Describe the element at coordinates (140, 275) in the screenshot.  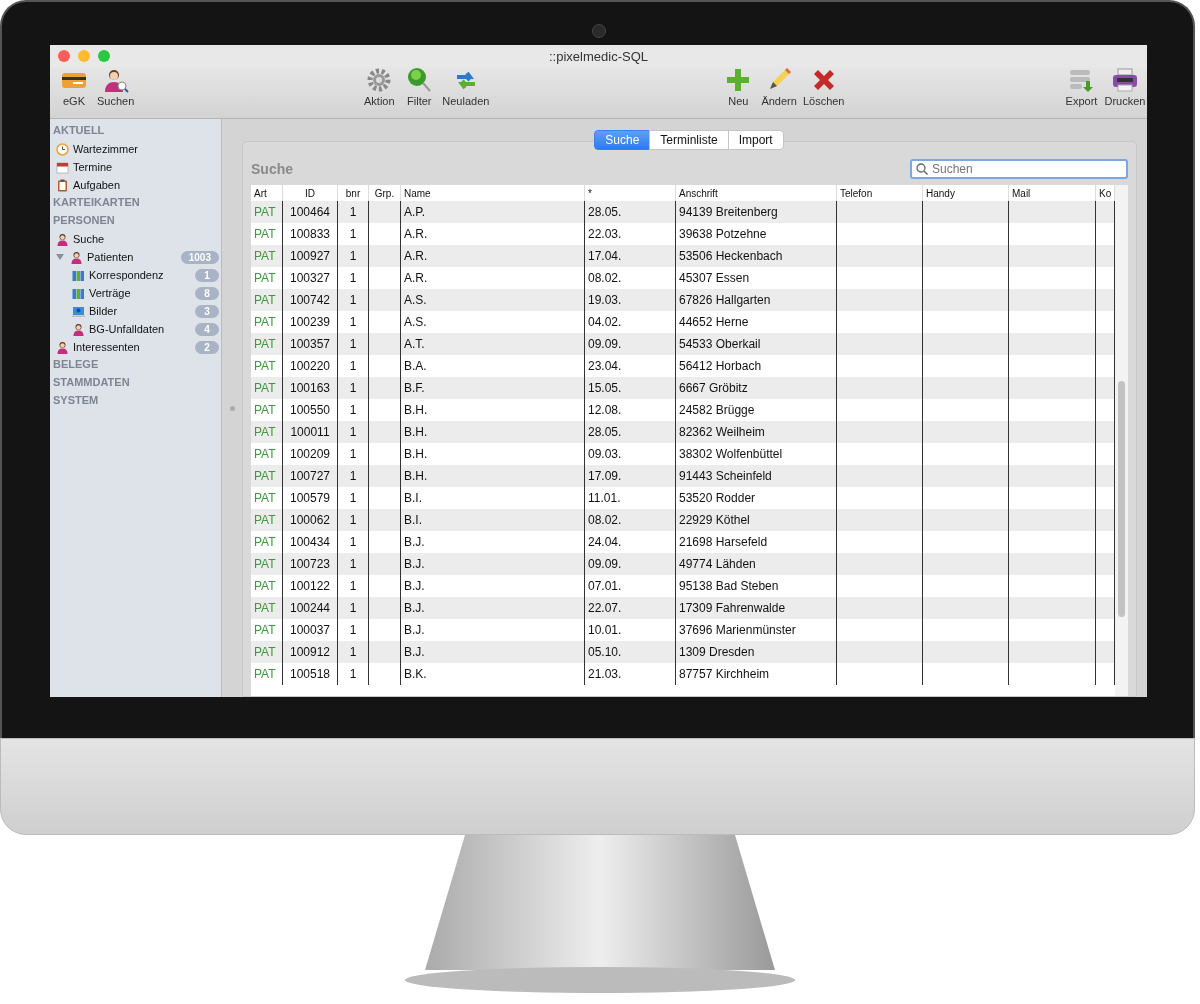
I see `sidebar-item: Korrespondenz` at that location.